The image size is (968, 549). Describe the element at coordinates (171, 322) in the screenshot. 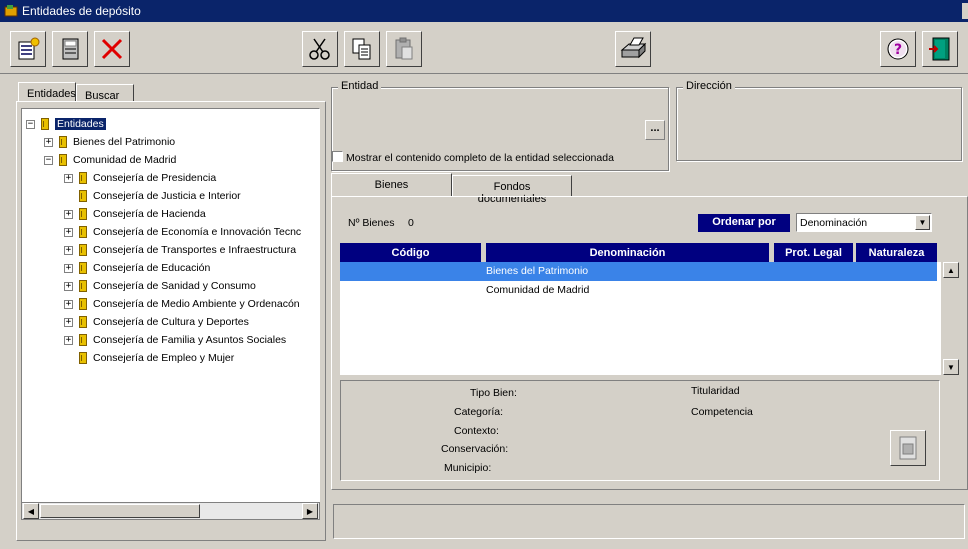

I see `tree-node-label: Consejería de Cultura y Deportes` at that location.